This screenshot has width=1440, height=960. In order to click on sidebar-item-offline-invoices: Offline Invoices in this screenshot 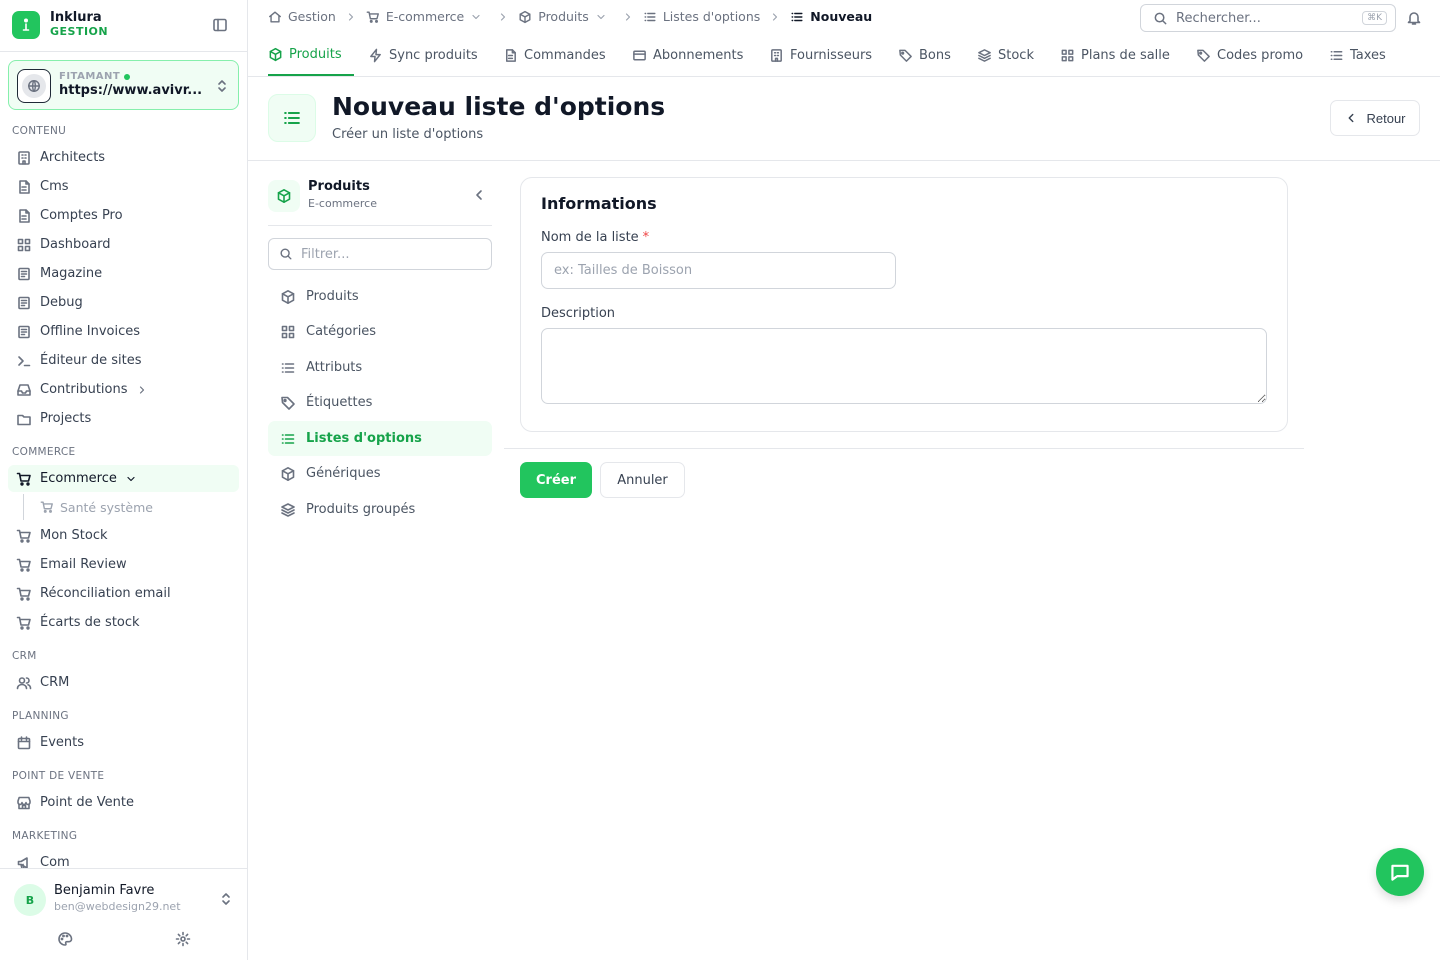, I will do `click(123, 331)`.